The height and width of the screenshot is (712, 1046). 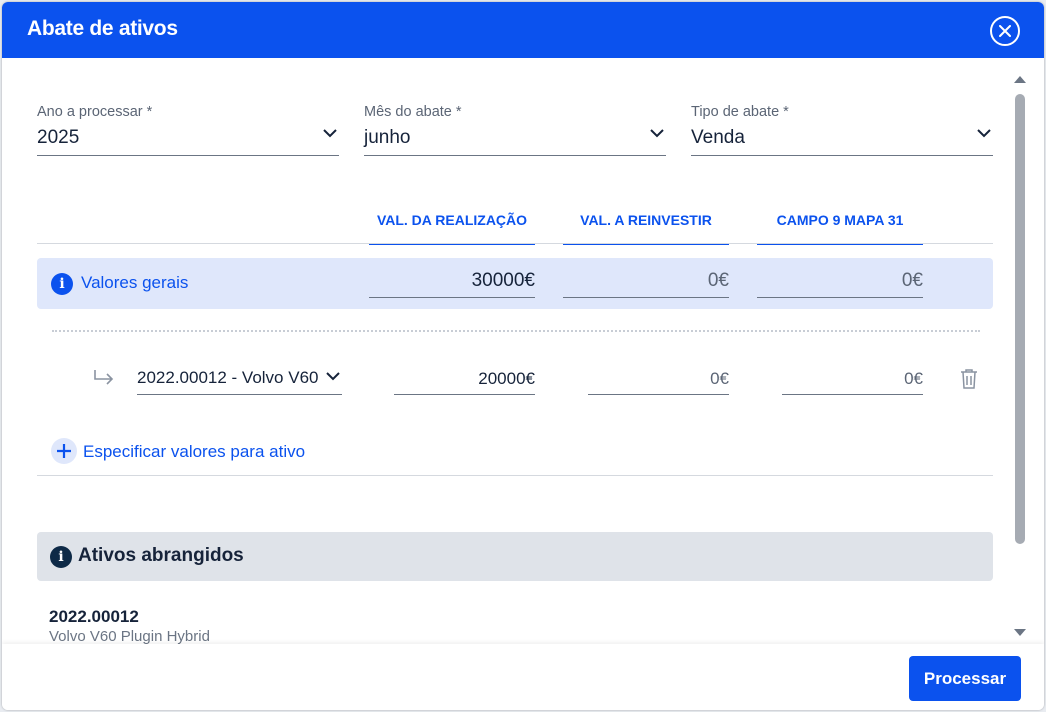 I want to click on asset-reinvest-input: 0€, so click(x=658, y=379).